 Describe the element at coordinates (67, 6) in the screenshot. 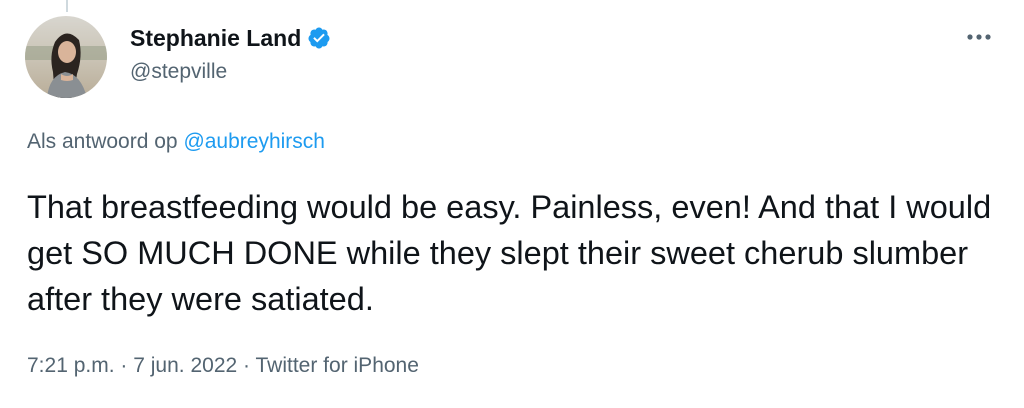

I see `thread-connector-line` at that location.